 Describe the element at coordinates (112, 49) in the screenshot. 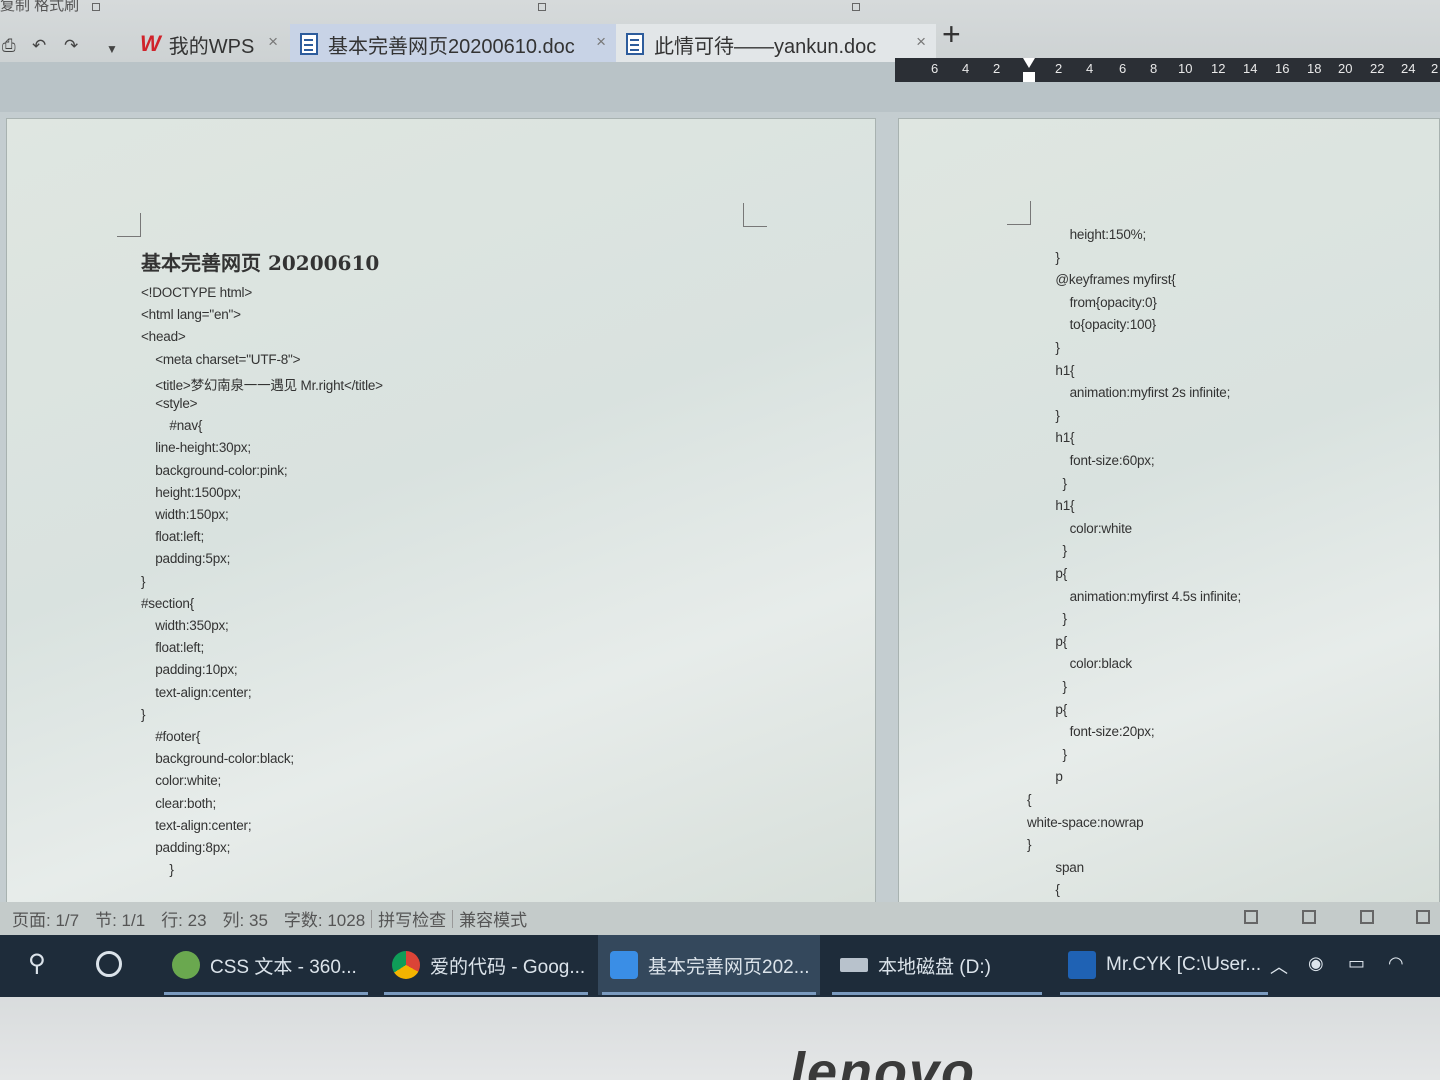

I see `quick-access-dropdown-icon: ▼` at that location.